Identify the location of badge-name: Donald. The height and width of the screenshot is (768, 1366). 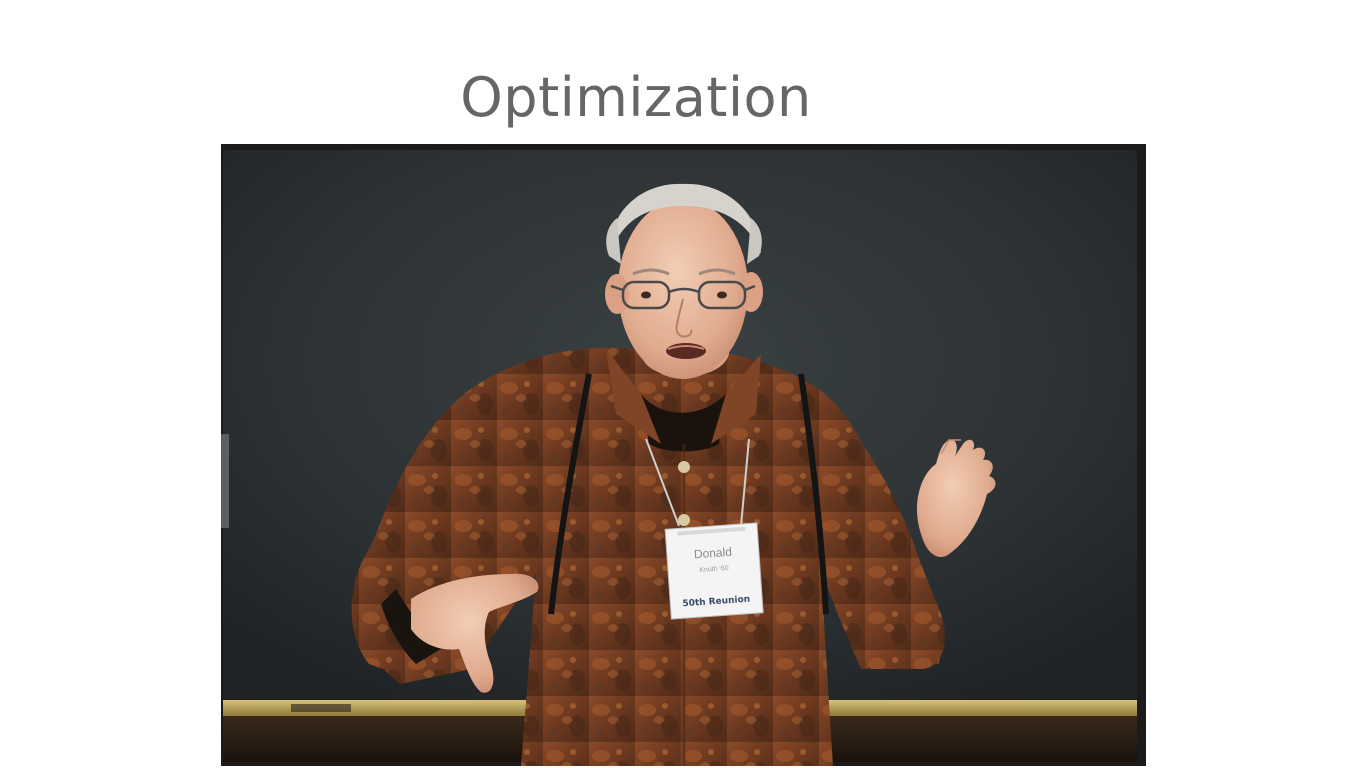
(712, 553).